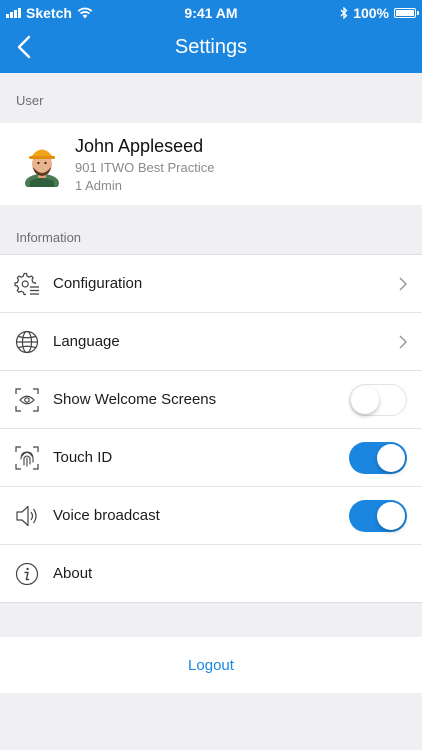 Image resolution: width=422 pixels, height=750 pixels. Describe the element at coordinates (49, 237) in the screenshot. I see `section-header-information: Information` at that location.